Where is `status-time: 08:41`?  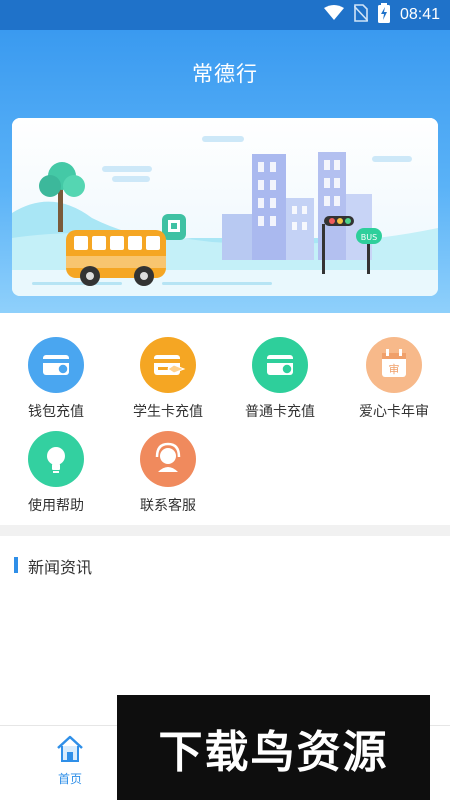 status-time: 08:41 is located at coordinates (419, 14).